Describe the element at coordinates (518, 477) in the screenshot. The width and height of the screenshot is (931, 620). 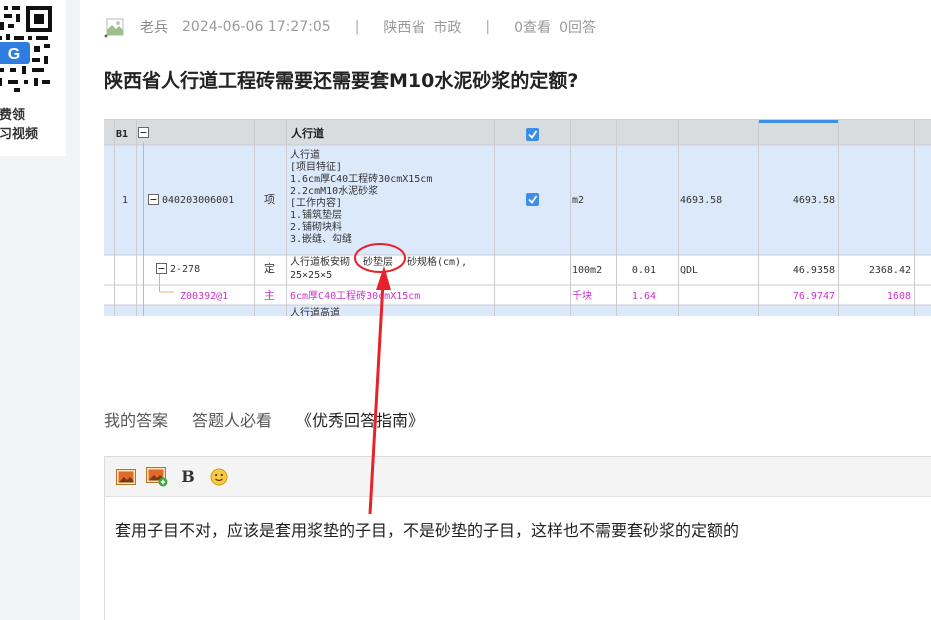
I see `editor-toolbar: B` at that location.